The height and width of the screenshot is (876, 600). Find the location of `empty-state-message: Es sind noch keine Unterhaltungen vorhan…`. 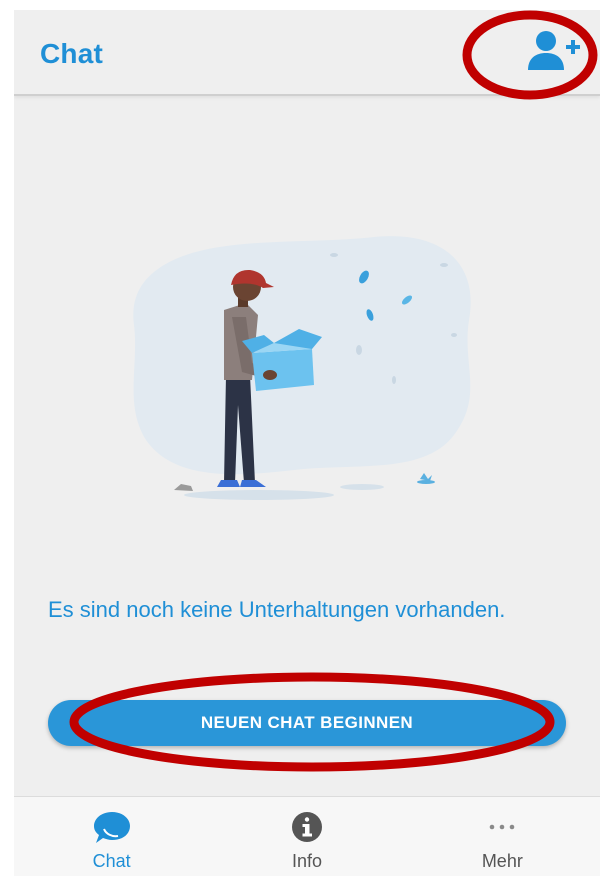

empty-state-message: Es sind noch keine Unterhaltungen vorhan… is located at coordinates (277, 609).